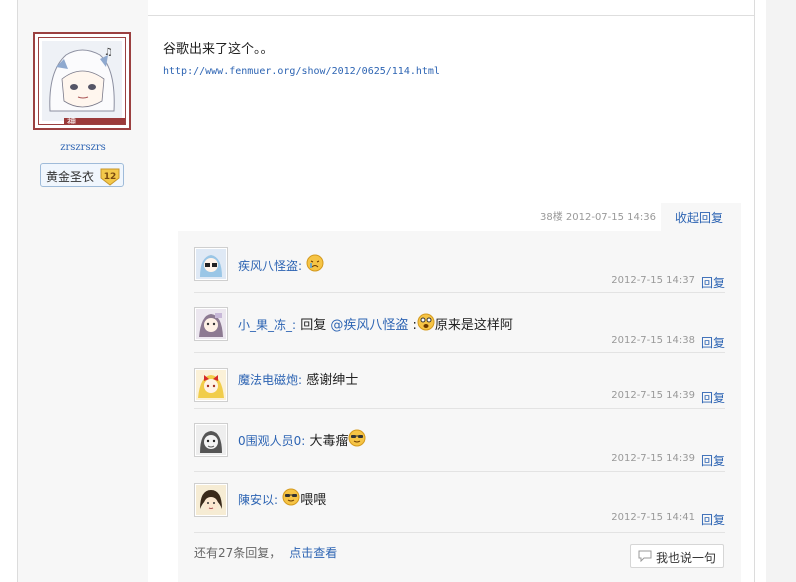 The width and height of the screenshot is (796, 582). What do you see at coordinates (315, 265) in the screenshot?
I see `crying-emoji-icon` at bounding box center [315, 265].